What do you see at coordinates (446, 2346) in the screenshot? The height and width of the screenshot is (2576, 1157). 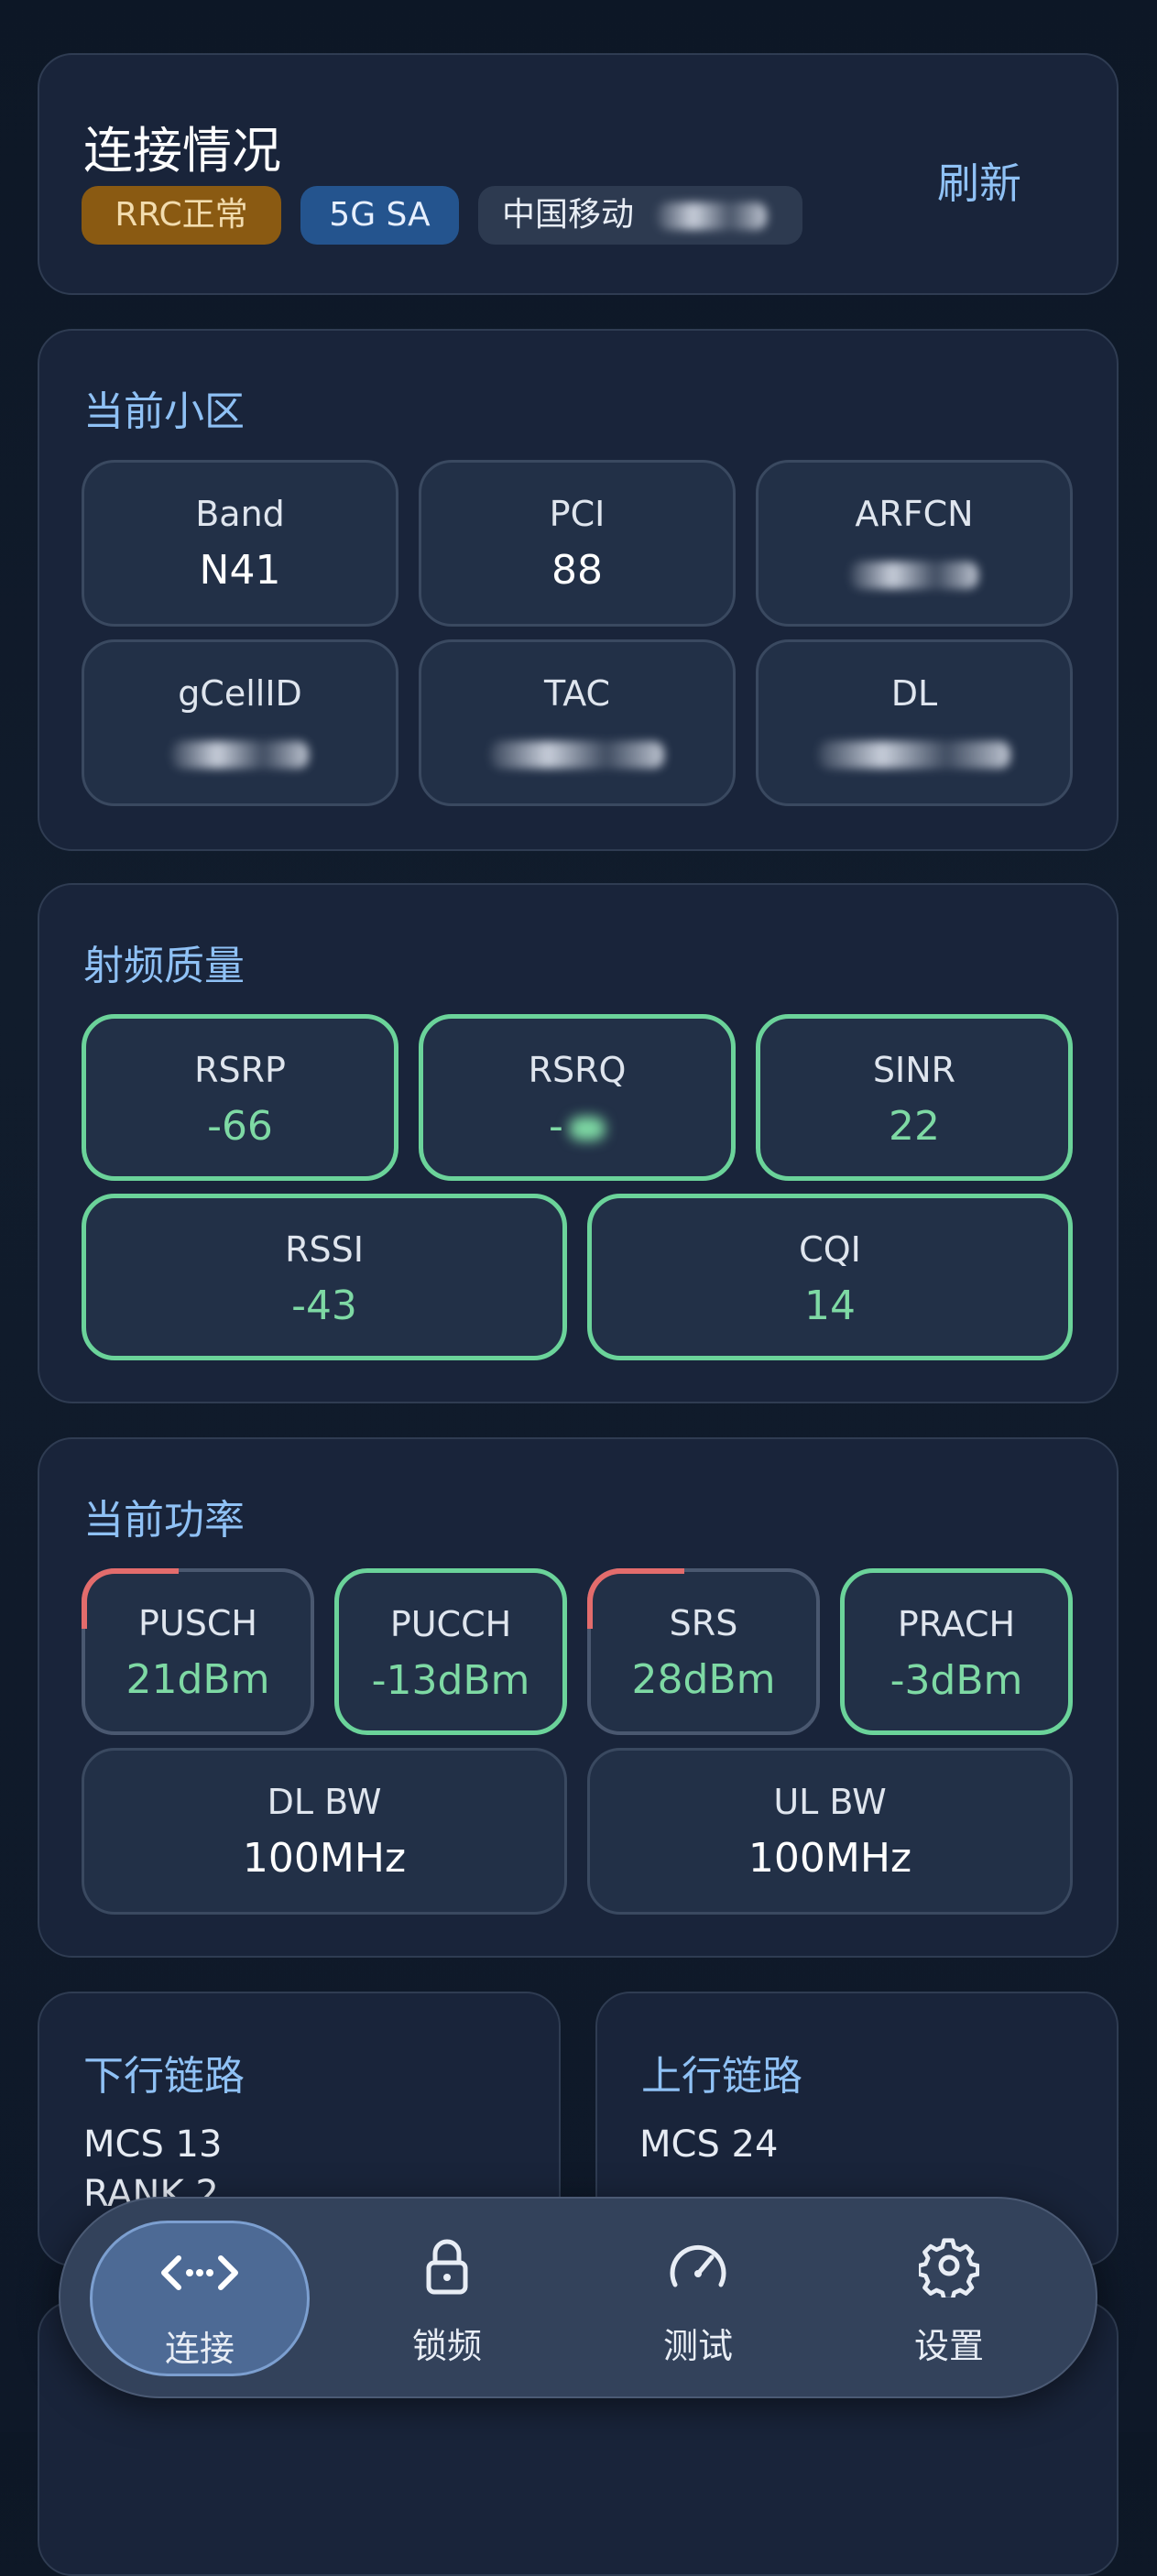 I see `nav-label: 锁频` at bounding box center [446, 2346].